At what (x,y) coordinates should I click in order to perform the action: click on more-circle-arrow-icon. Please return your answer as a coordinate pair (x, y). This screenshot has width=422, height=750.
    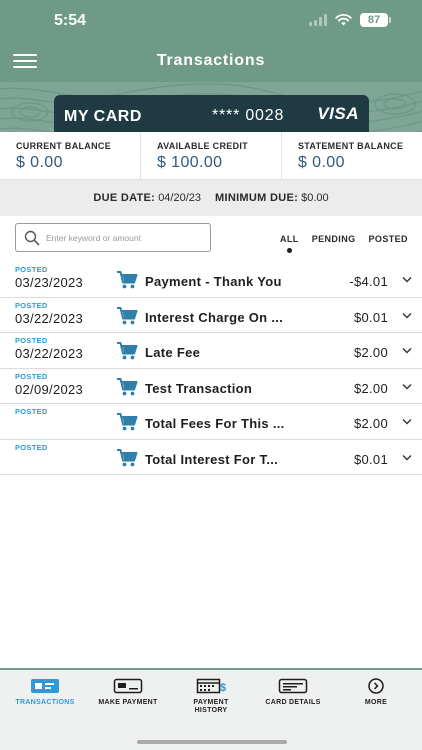
    Looking at the image, I should click on (376, 686).